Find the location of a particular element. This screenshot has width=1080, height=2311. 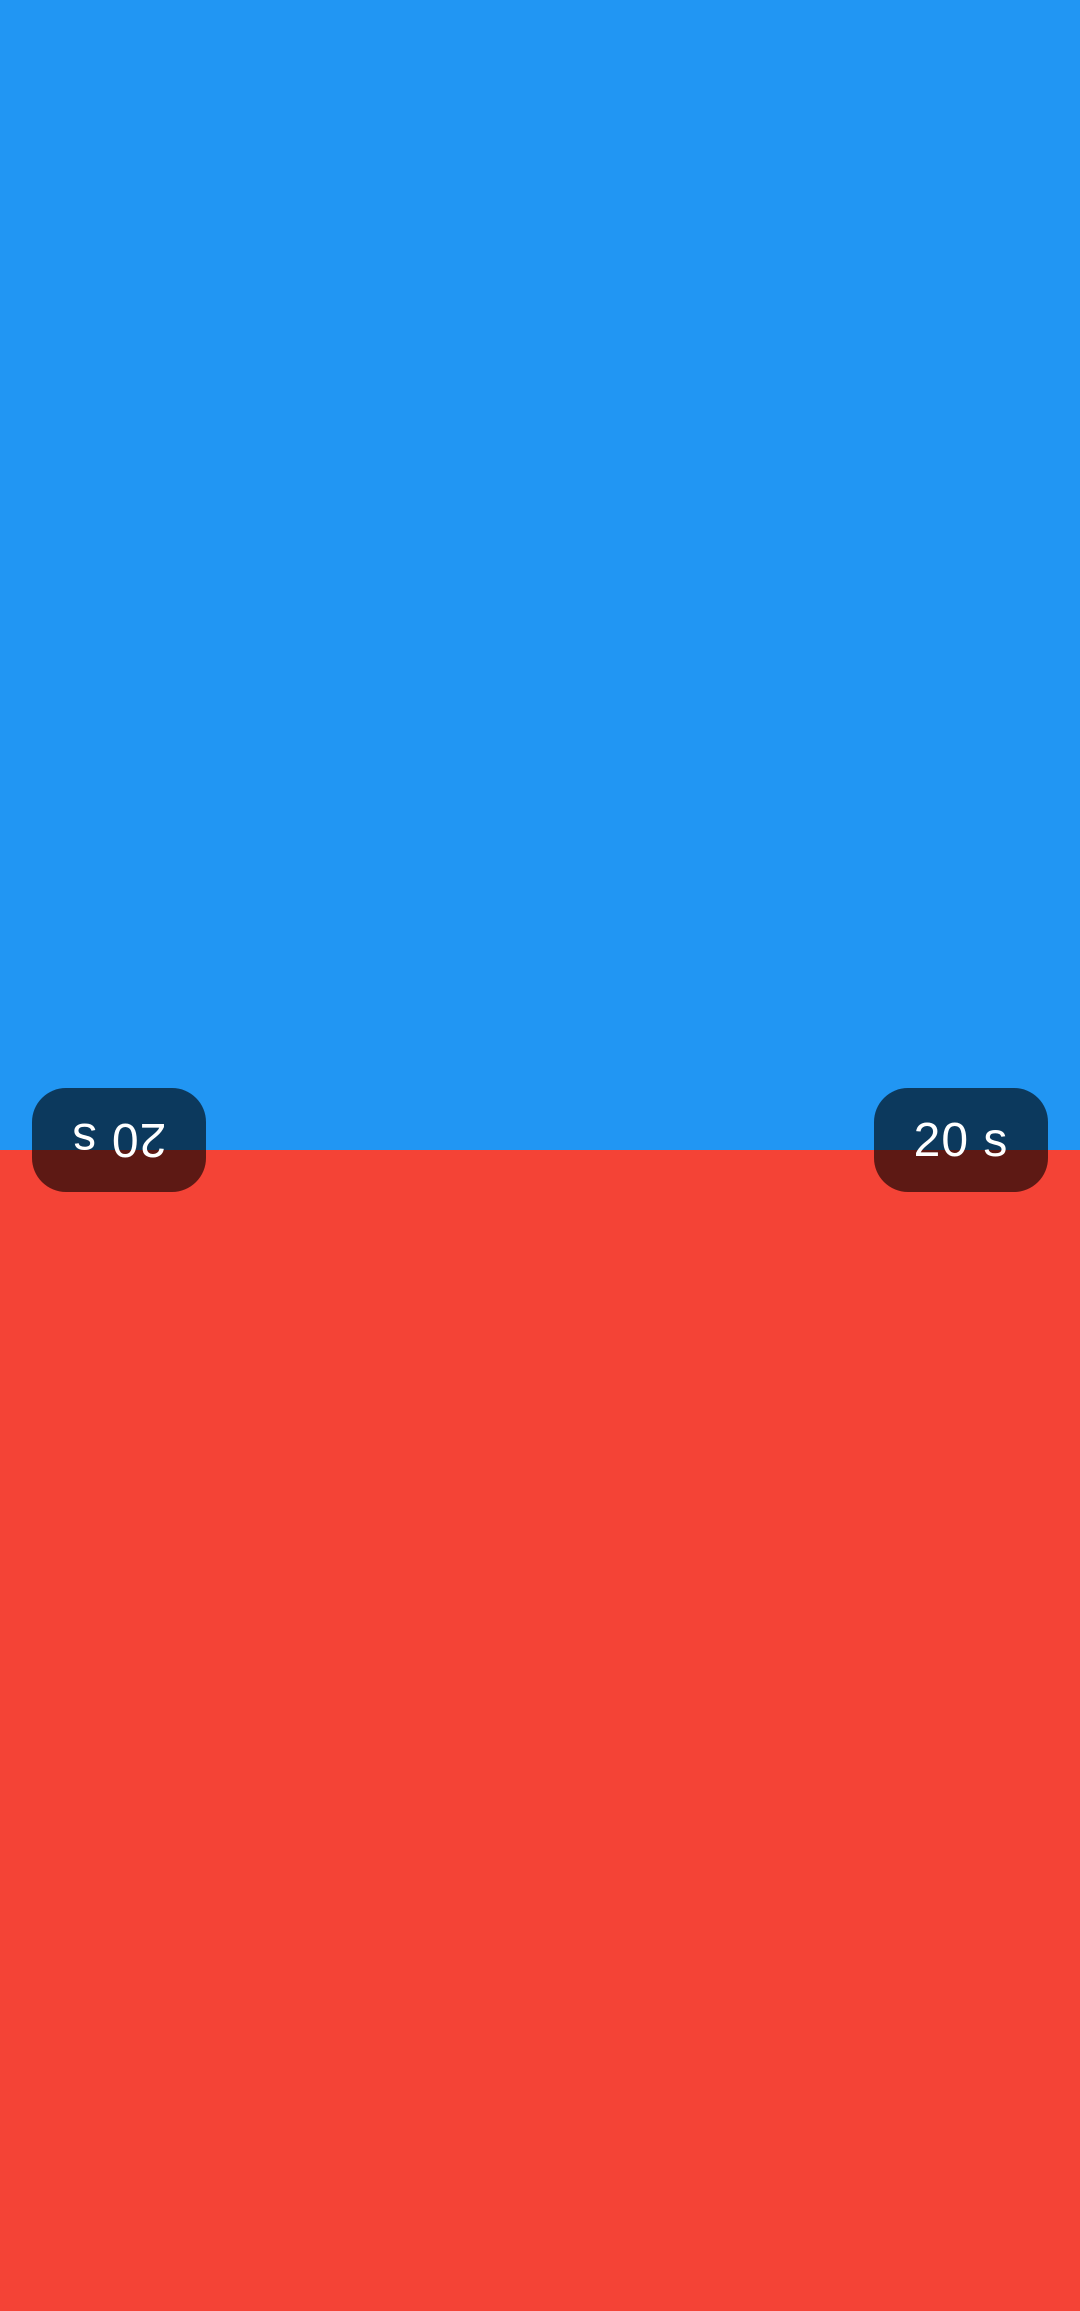

bottom-player-timer-text: 20 s is located at coordinates (961, 1140).